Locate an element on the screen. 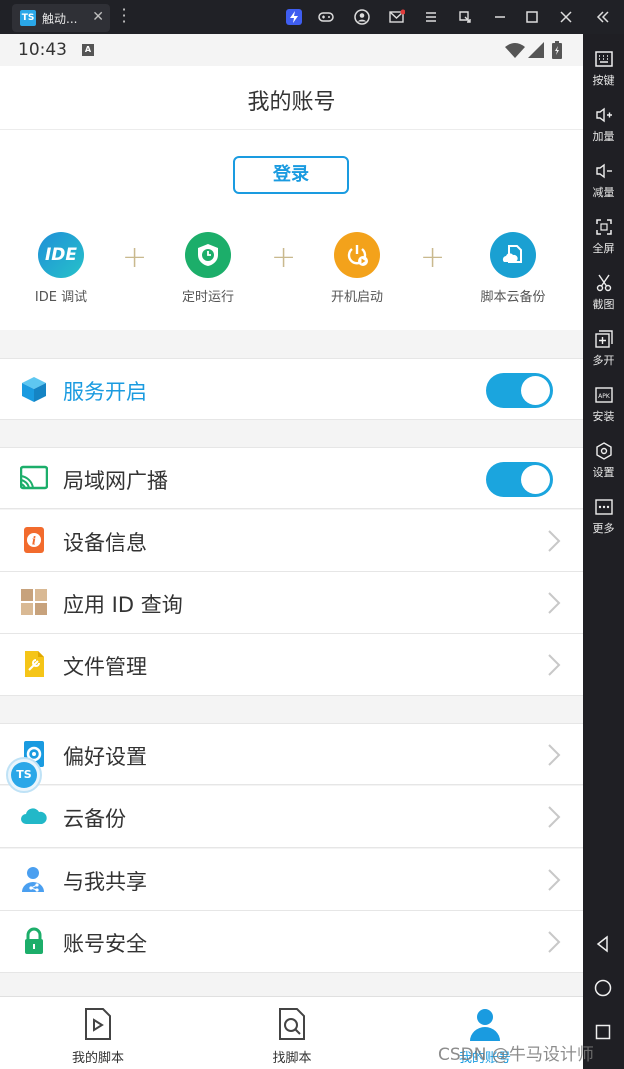 The height and width of the screenshot is (1069, 624). cube-icon is located at coordinates (34, 389).